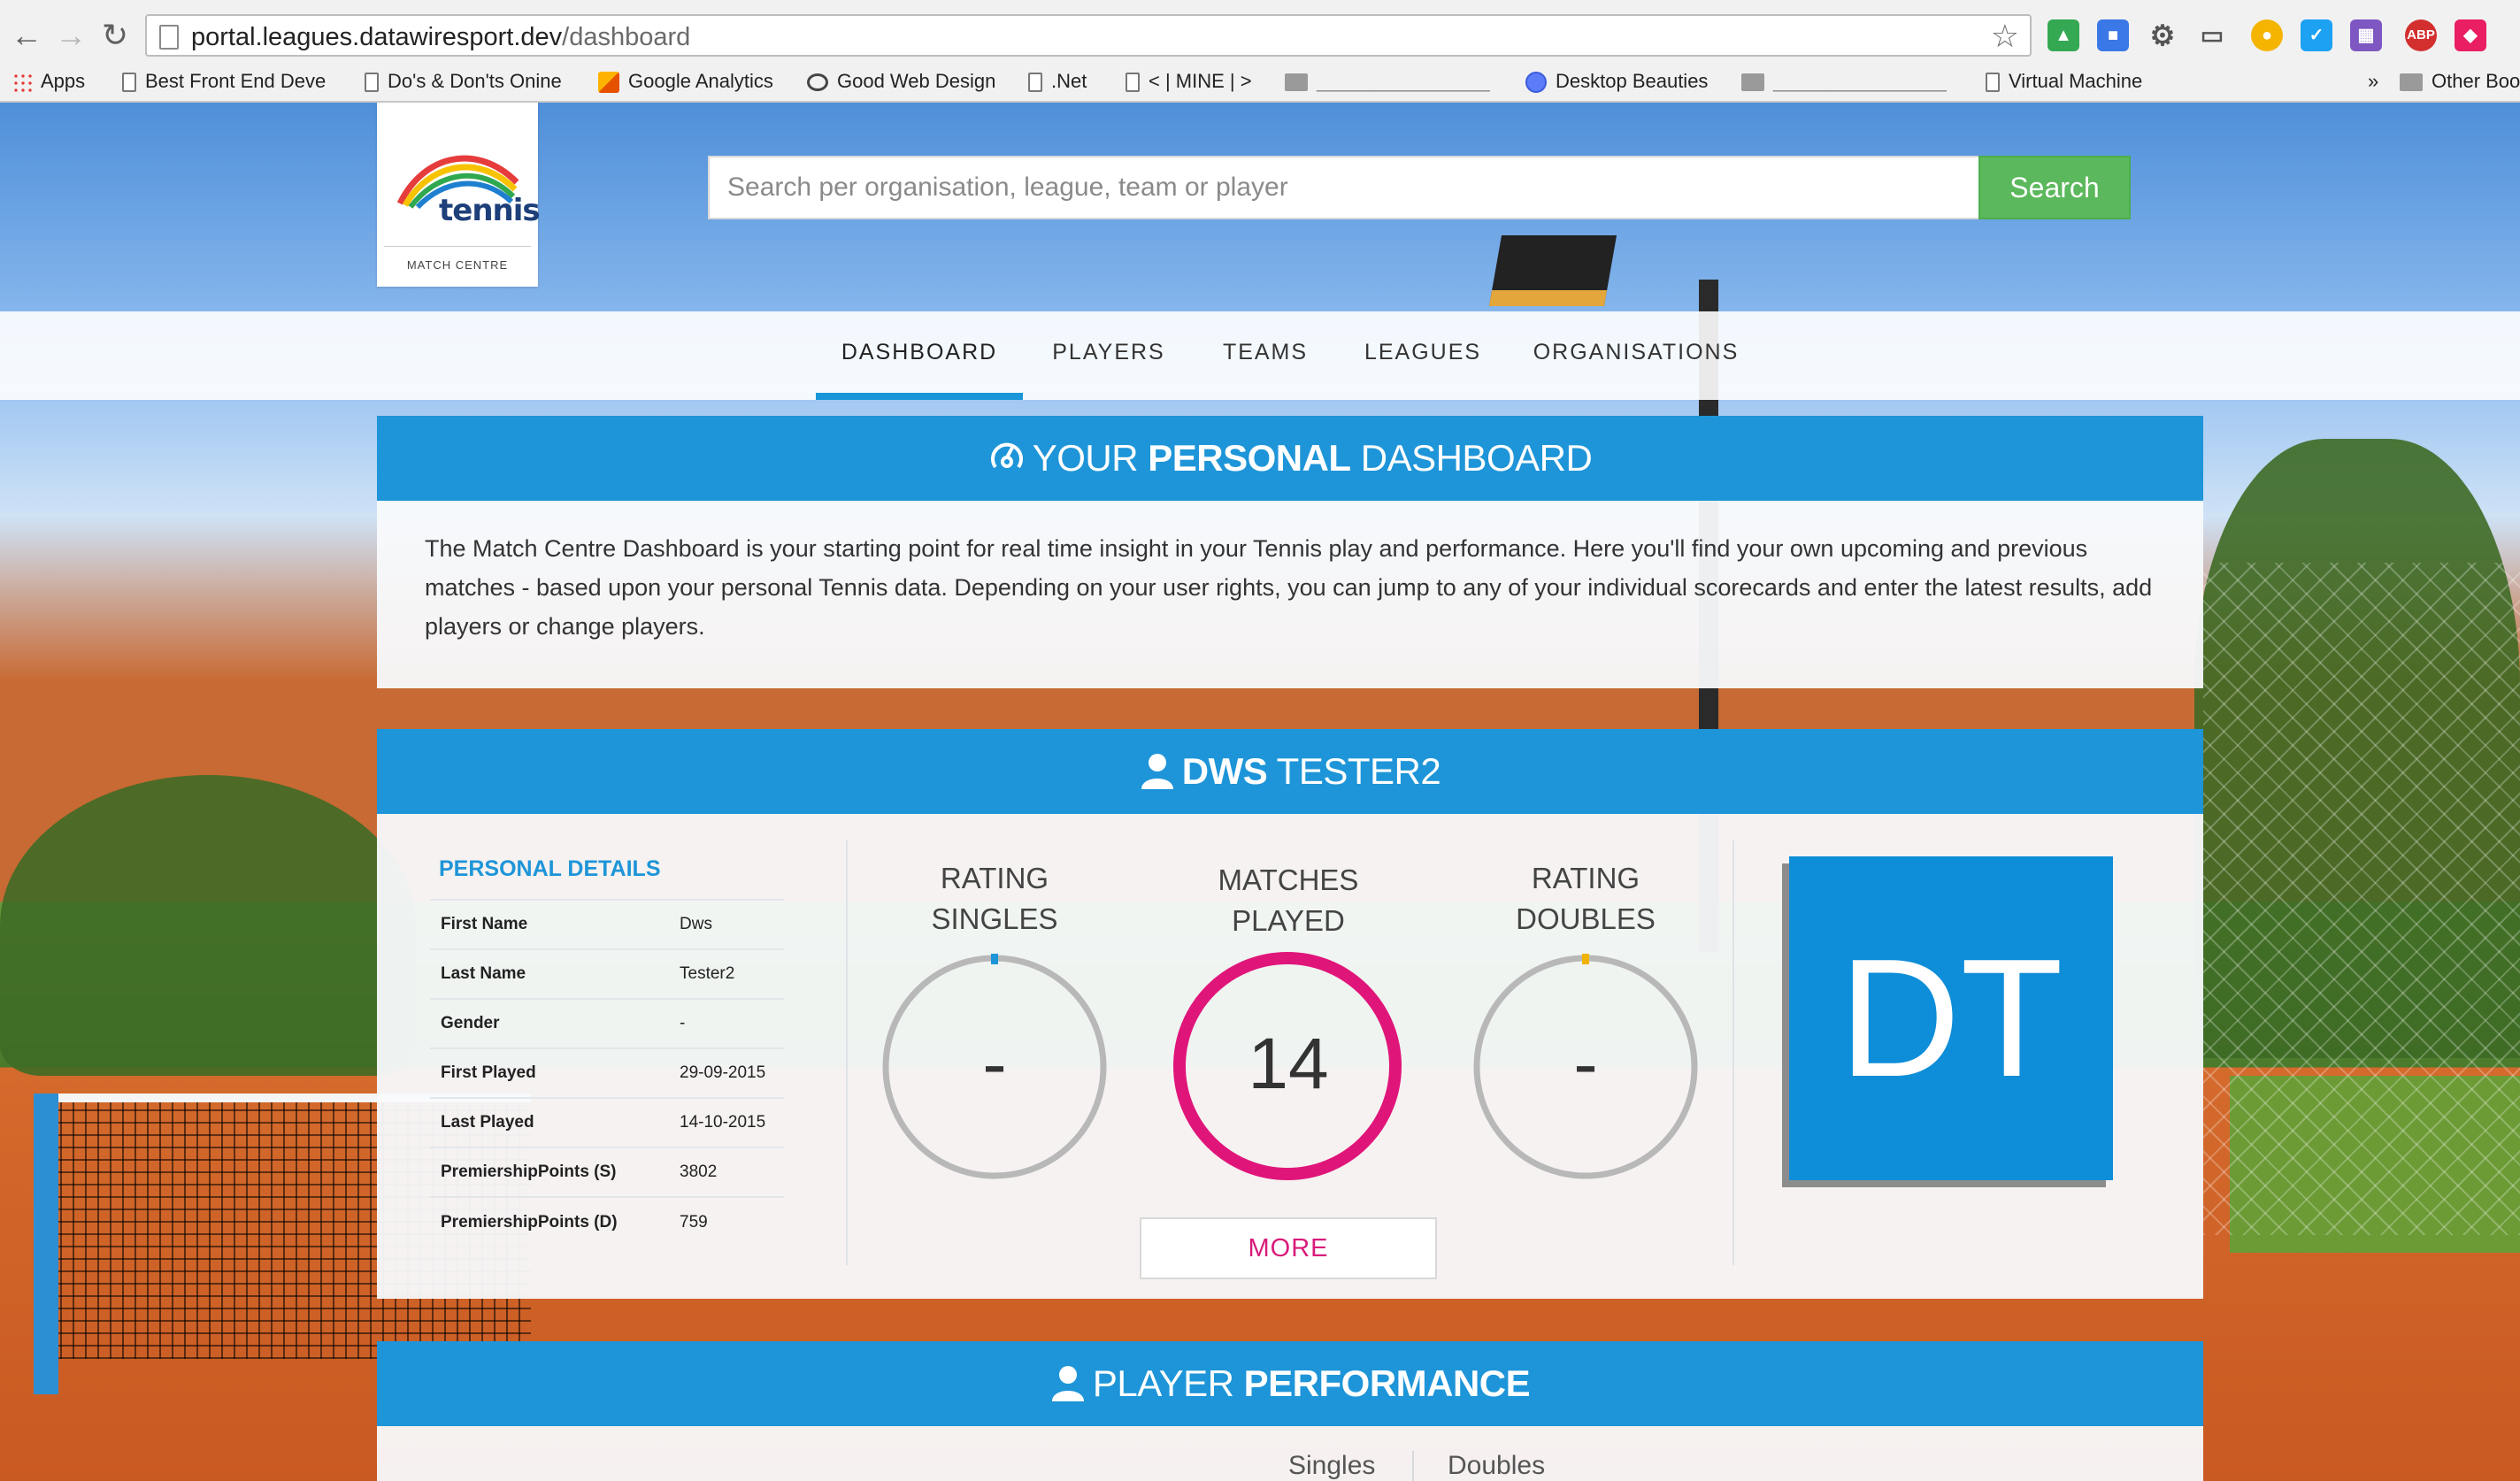 The width and height of the screenshot is (2520, 1481). I want to click on more-button: MORE, so click(1288, 1248).